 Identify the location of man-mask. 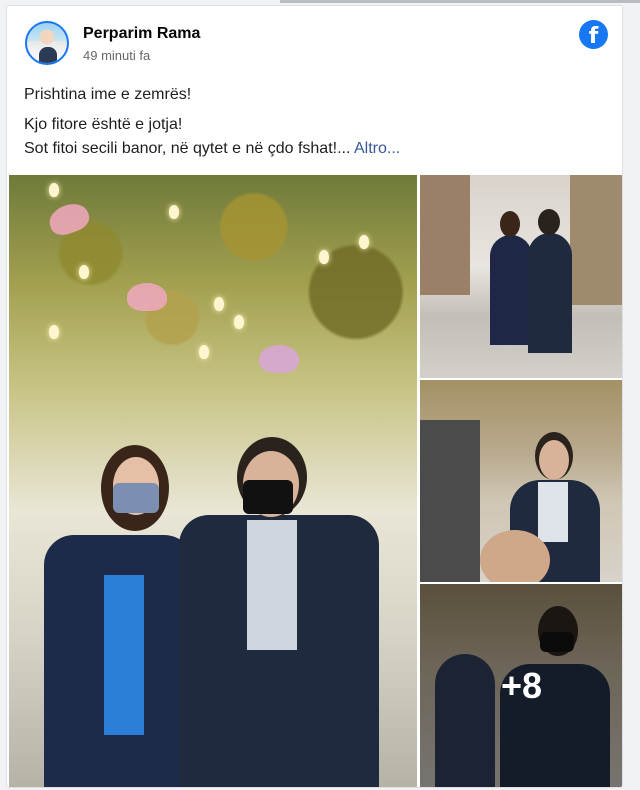
(268, 497).